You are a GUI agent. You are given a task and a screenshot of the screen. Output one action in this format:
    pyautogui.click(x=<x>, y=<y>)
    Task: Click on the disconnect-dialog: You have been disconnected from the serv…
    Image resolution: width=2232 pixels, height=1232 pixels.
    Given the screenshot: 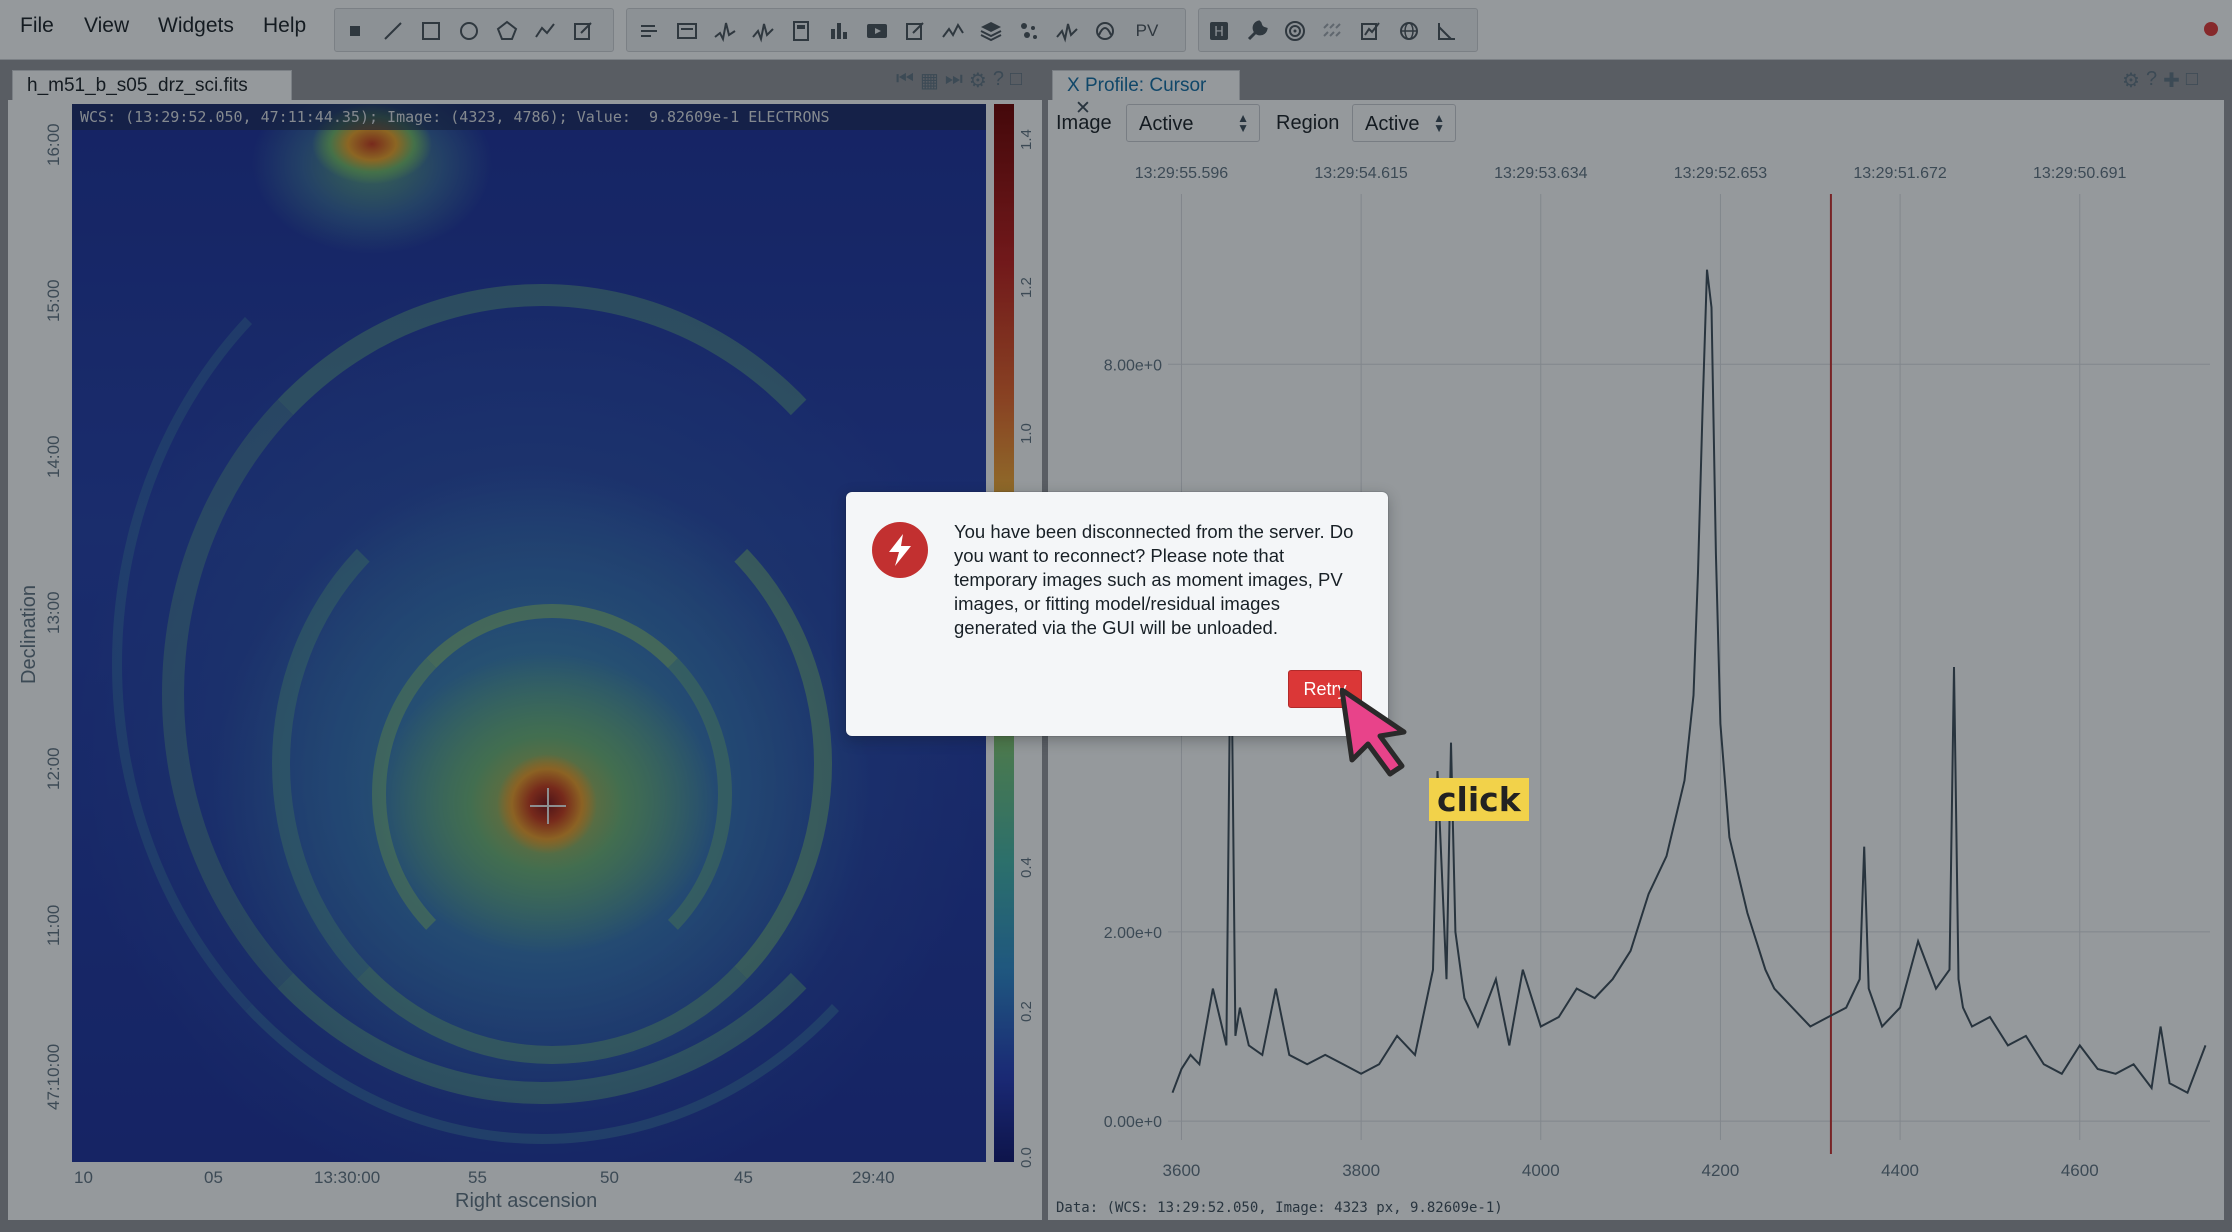 What is the action you would take?
    pyautogui.click(x=1117, y=614)
    